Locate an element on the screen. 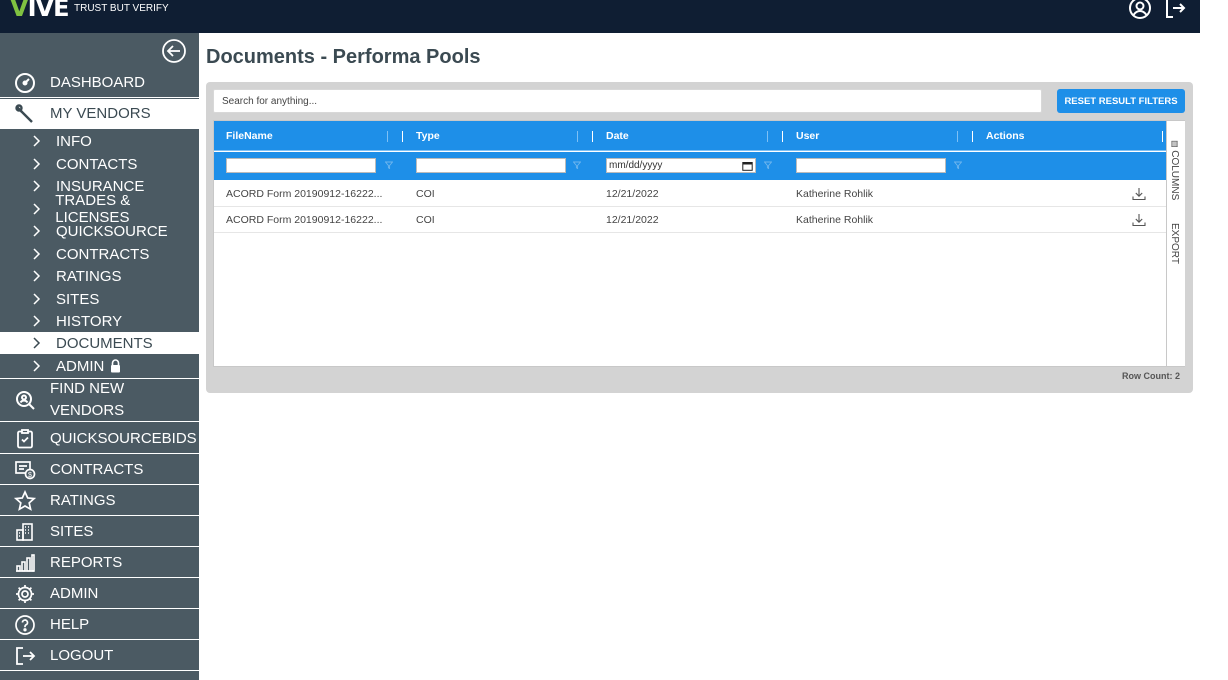 Image resolution: width=1228 pixels, height=680 pixels. nav-label: DASHBOARD is located at coordinates (98, 82).